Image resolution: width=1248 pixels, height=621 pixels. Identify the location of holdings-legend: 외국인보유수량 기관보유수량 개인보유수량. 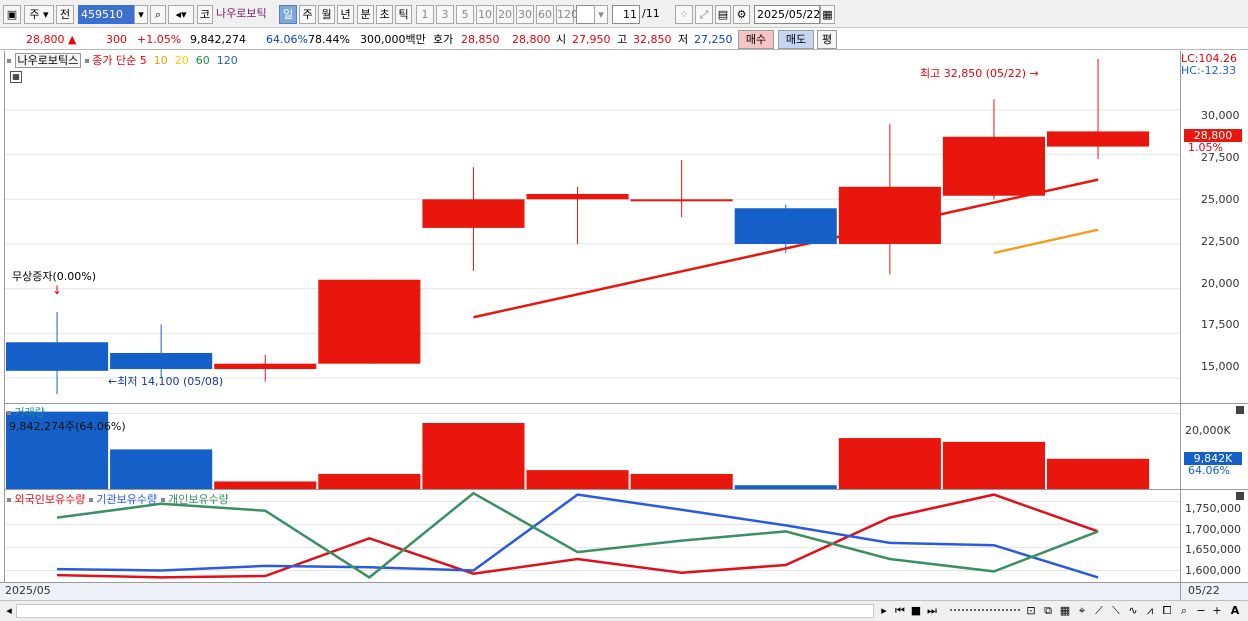
(118, 499).